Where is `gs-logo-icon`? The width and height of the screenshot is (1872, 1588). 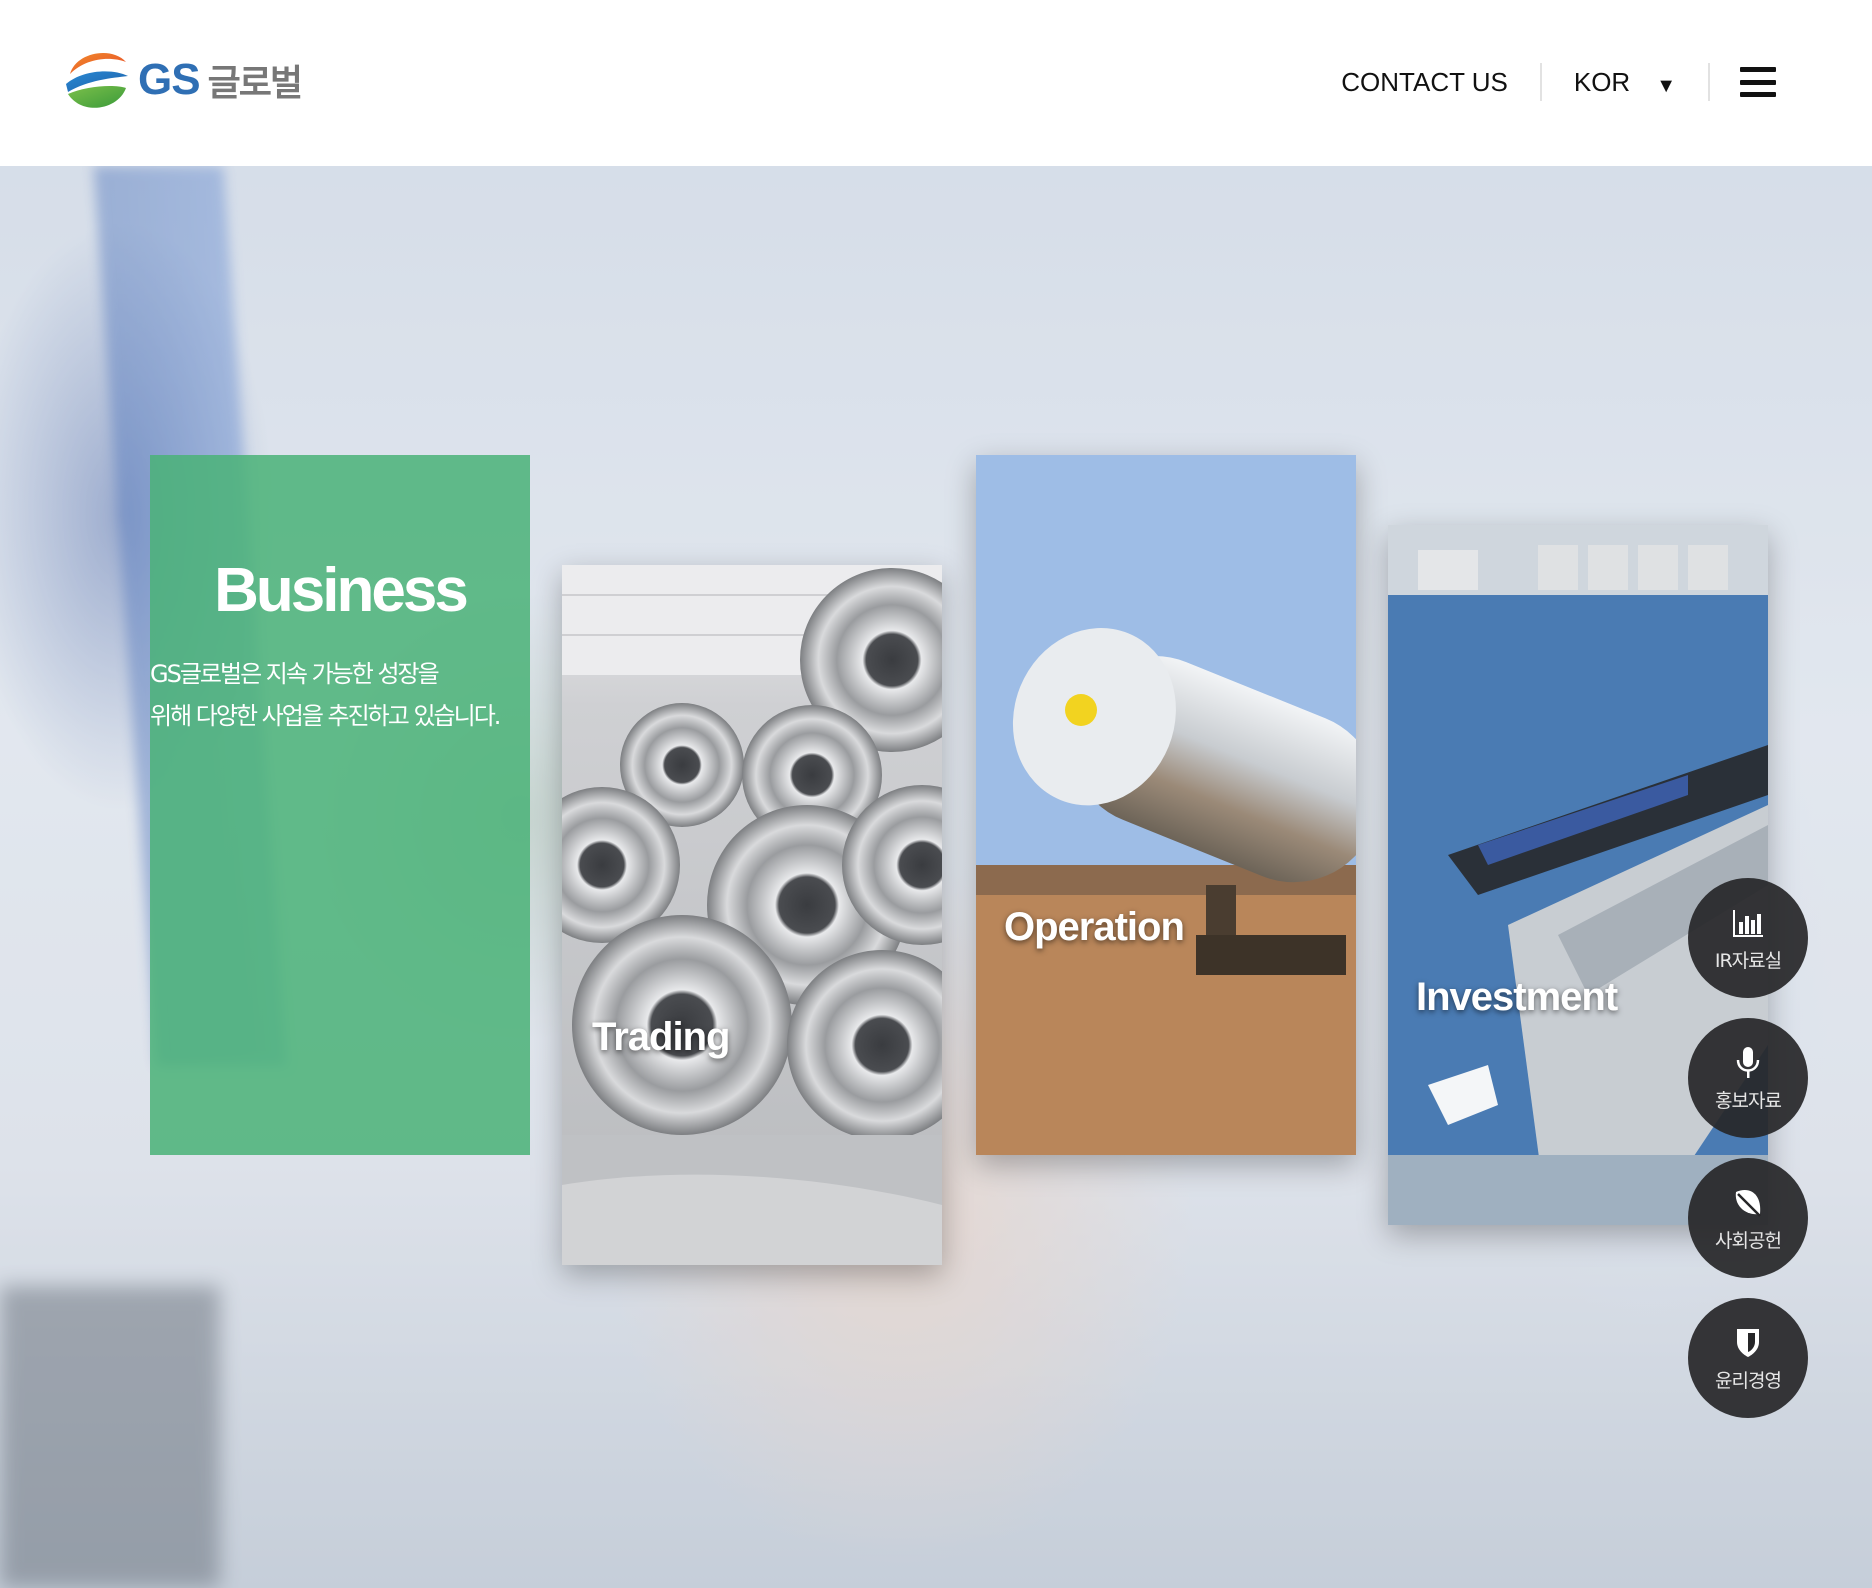
gs-logo-icon is located at coordinates (97, 80).